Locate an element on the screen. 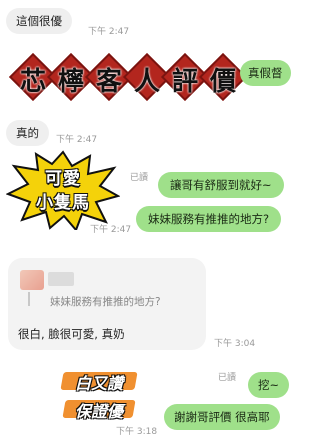 The image size is (320, 444). message-text: 謝謝哥評價 很高耶 is located at coordinates (222, 417).